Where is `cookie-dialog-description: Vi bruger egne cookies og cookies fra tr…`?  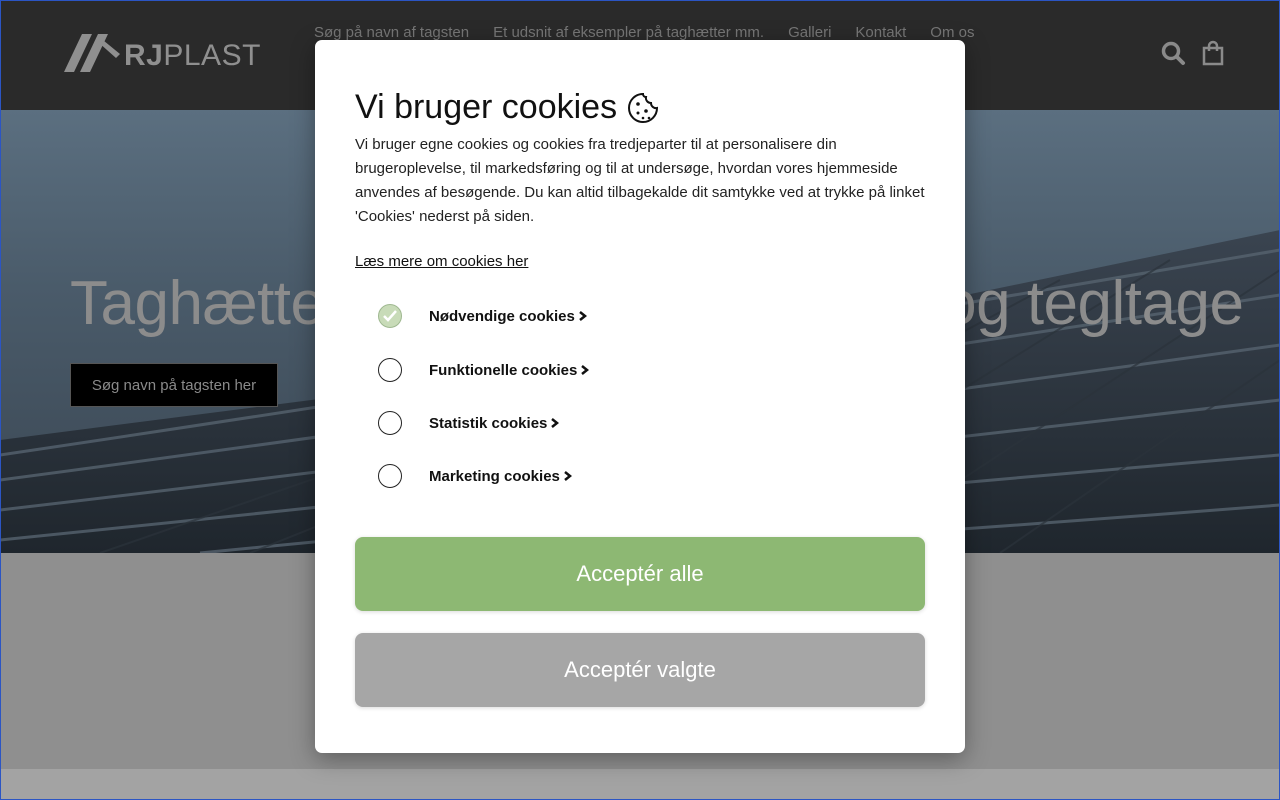
cookie-dialog-description: Vi bruger egne cookies og cookies fra tr… is located at coordinates (640, 180).